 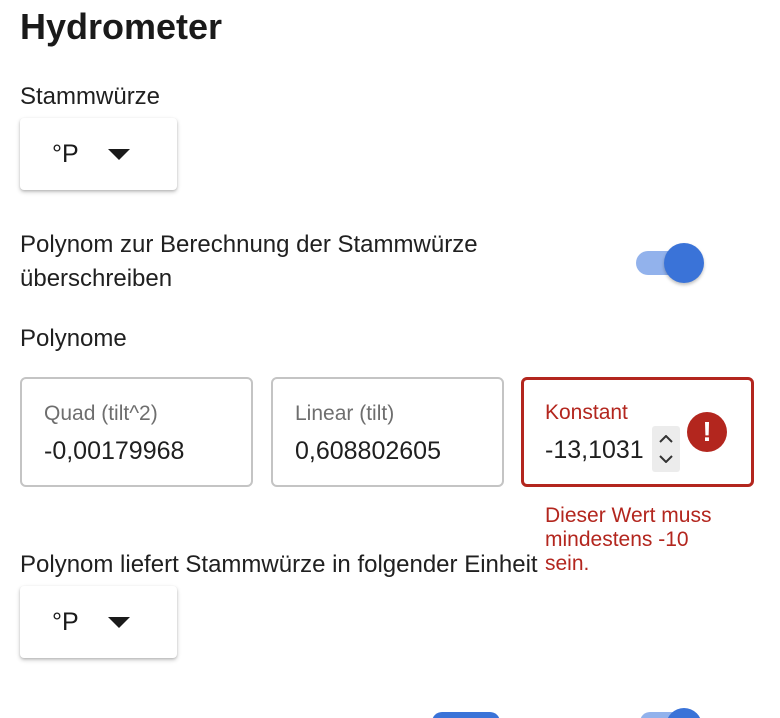 I want to click on constant-field: Konstant !, so click(x=637, y=432).